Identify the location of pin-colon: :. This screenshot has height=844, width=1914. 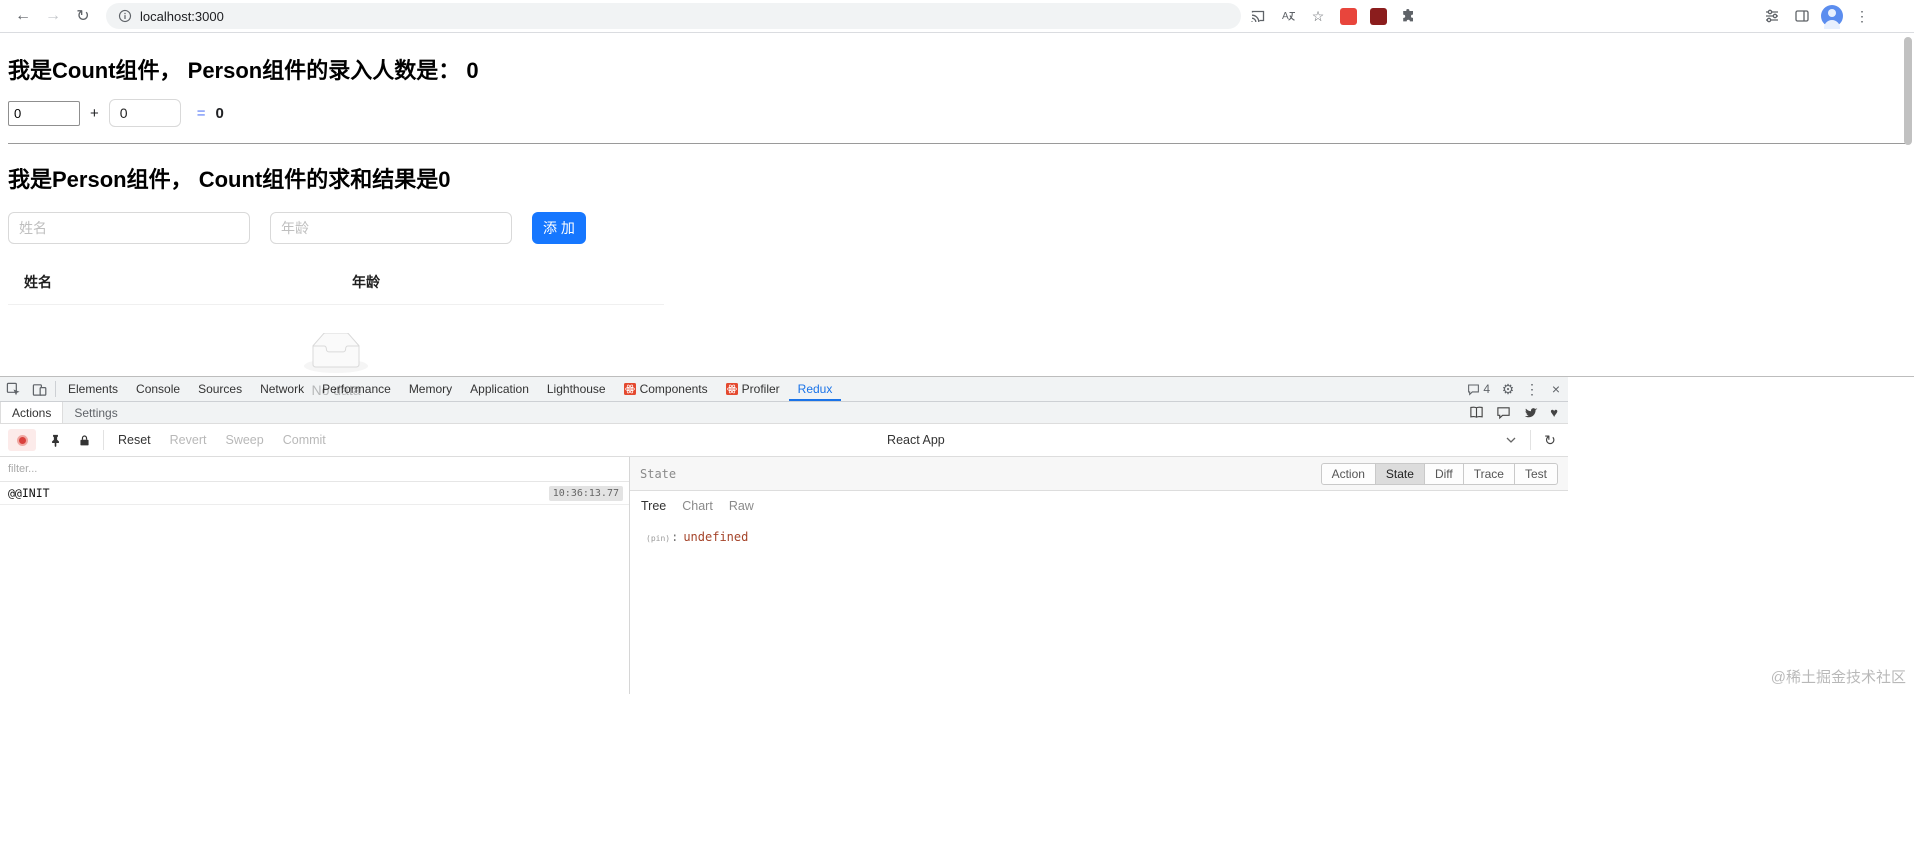
(675, 537).